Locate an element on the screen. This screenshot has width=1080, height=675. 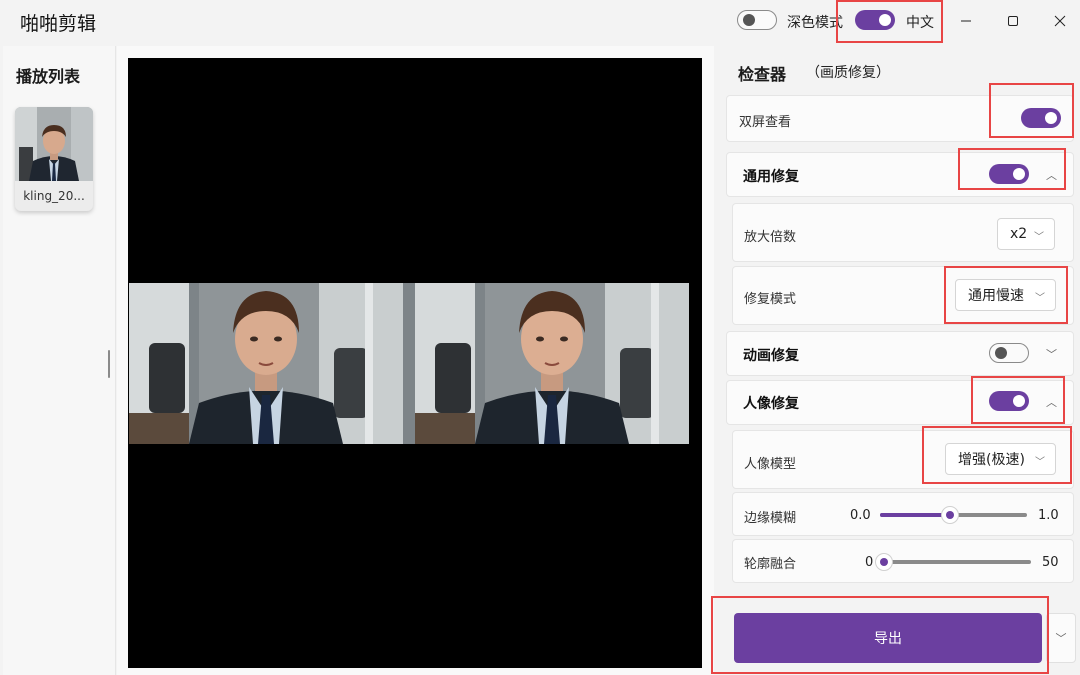
contour-blend-thumb is located at coordinates (884, 562).